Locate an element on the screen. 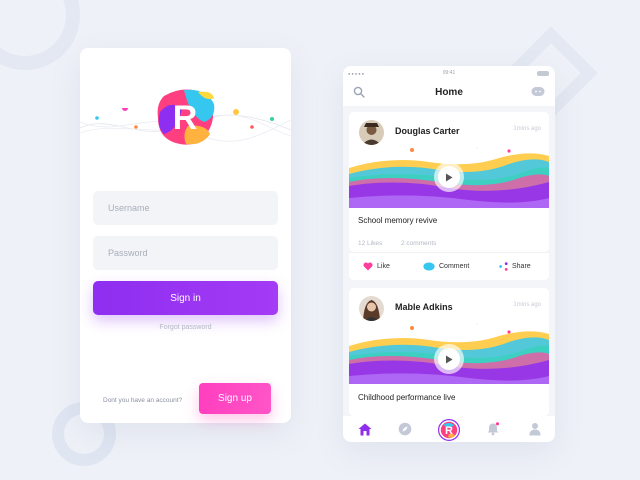  tab-bar: R is located at coordinates (449, 429).